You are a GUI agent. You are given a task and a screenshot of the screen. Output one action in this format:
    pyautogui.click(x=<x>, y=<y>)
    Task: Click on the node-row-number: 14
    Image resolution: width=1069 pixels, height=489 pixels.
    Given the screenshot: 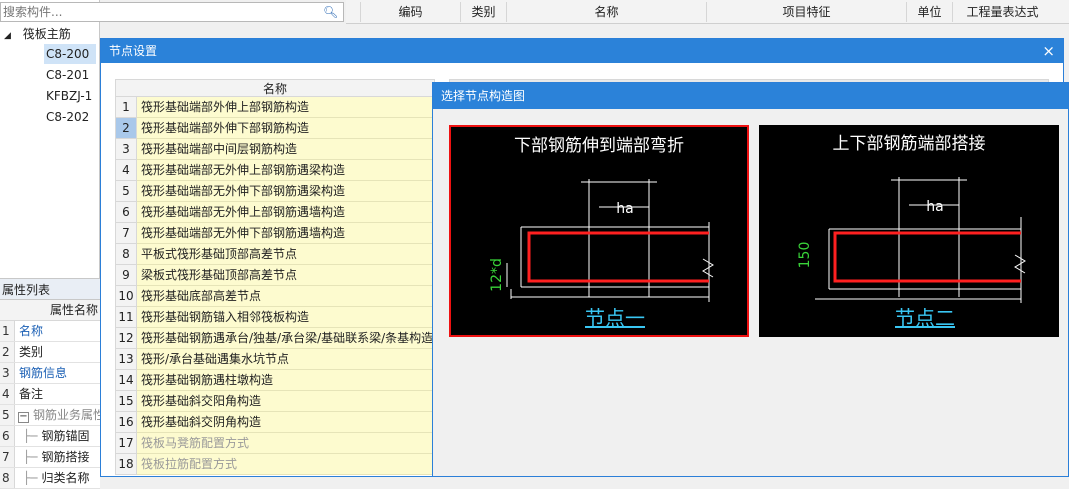 What is the action you would take?
    pyautogui.click(x=126, y=380)
    